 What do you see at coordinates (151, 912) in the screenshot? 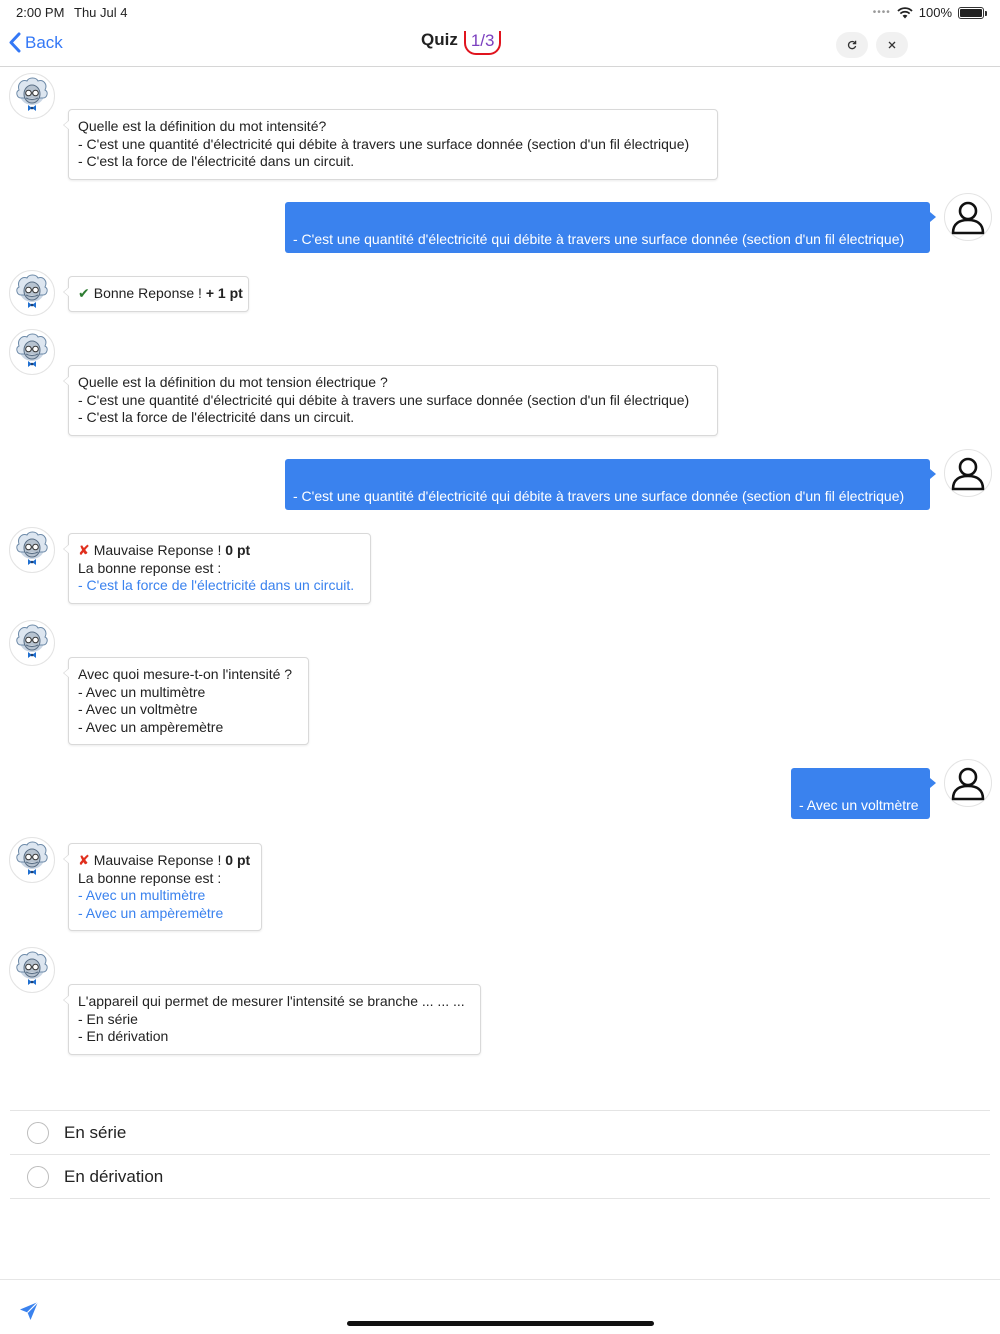
I see `correct-answer: - Avec un ampèremètre` at bounding box center [151, 912].